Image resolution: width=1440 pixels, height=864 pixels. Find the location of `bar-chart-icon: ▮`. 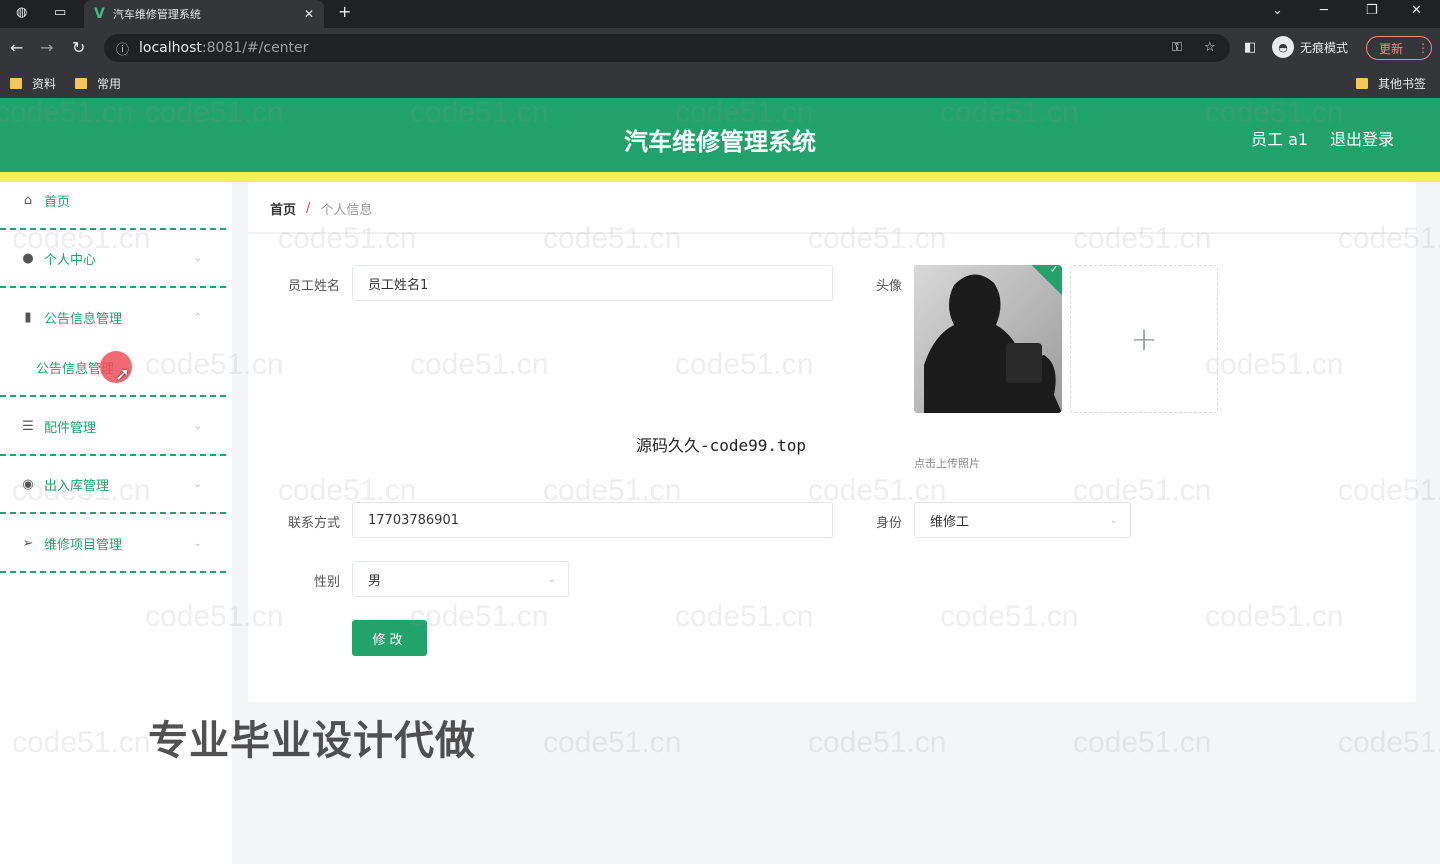

bar-chart-icon: ▮ is located at coordinates (28, 317).